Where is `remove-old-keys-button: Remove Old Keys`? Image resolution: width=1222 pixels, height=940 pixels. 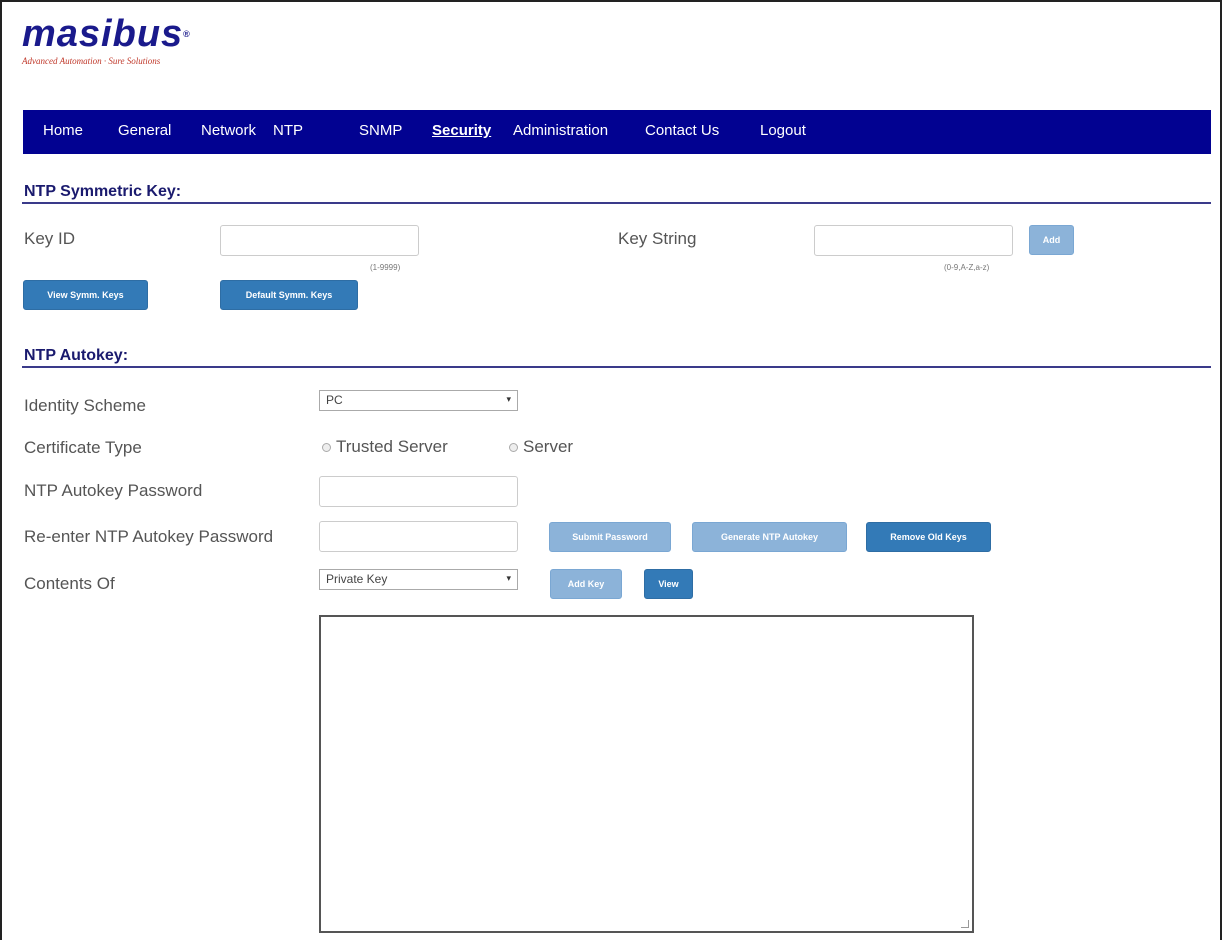
remove-old-keys-button: Remove Old Keys is located at coordinates (928, 537).